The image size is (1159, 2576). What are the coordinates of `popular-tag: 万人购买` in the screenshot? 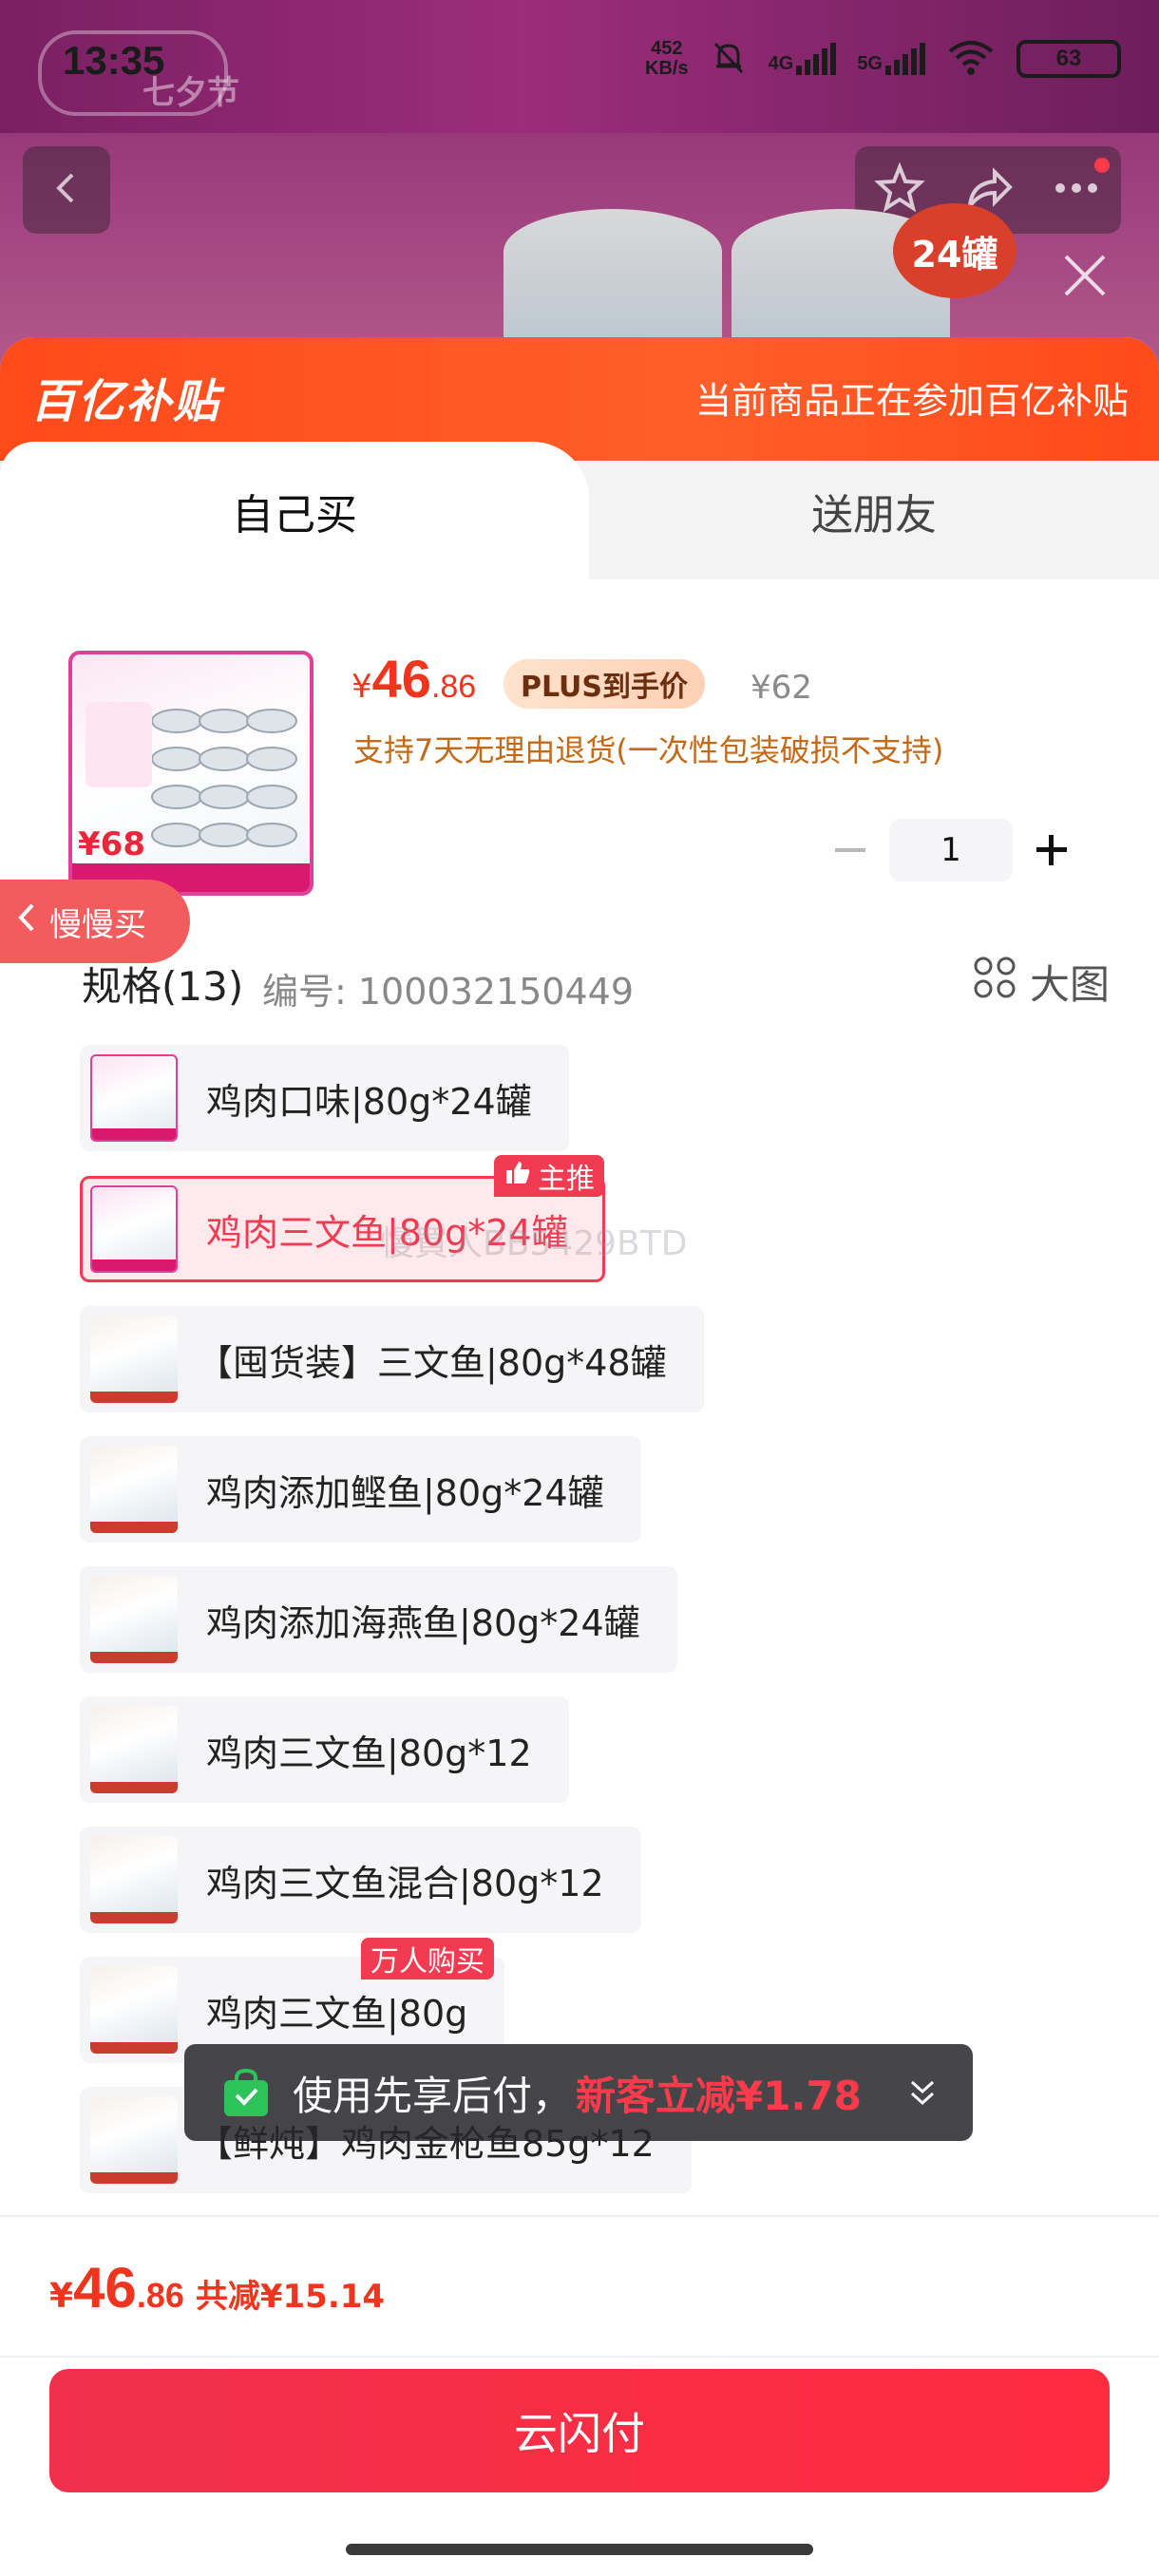 It's located at (427, 1958).